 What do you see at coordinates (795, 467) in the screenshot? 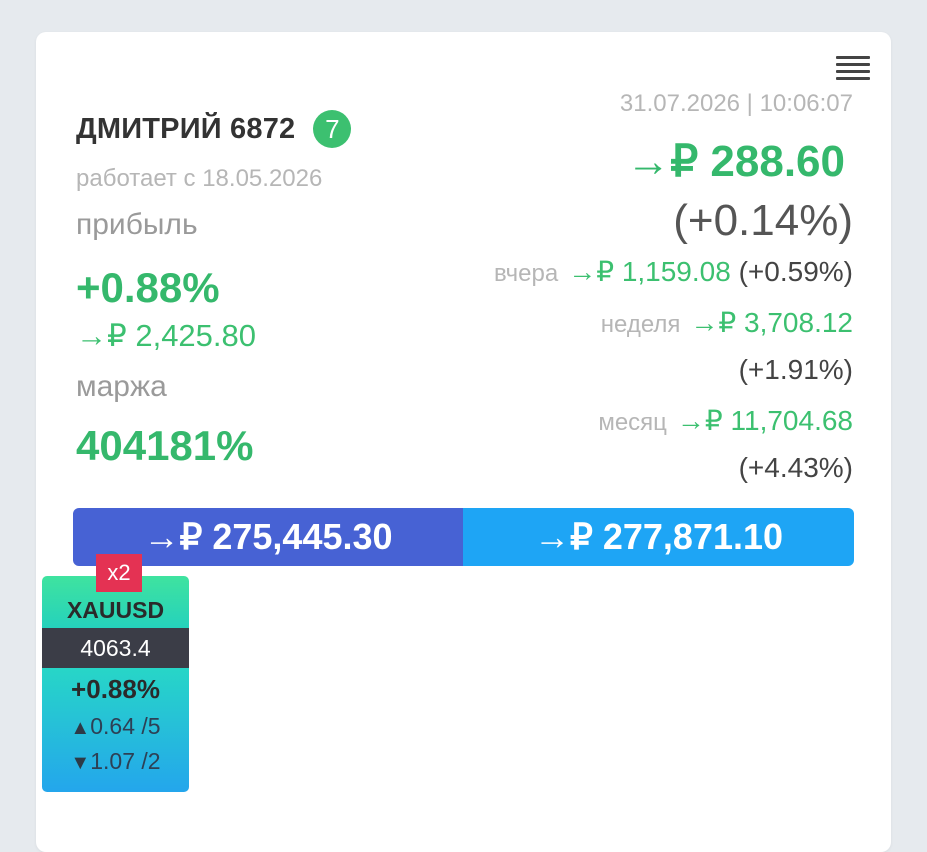
I see `month-percent: (+4.43%)` at bounding box center [795, 467].